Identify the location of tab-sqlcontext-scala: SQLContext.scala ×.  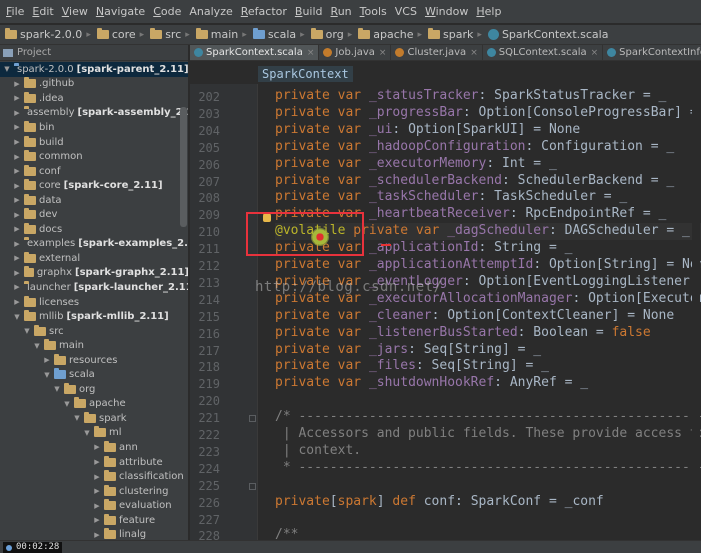
(543, 52).